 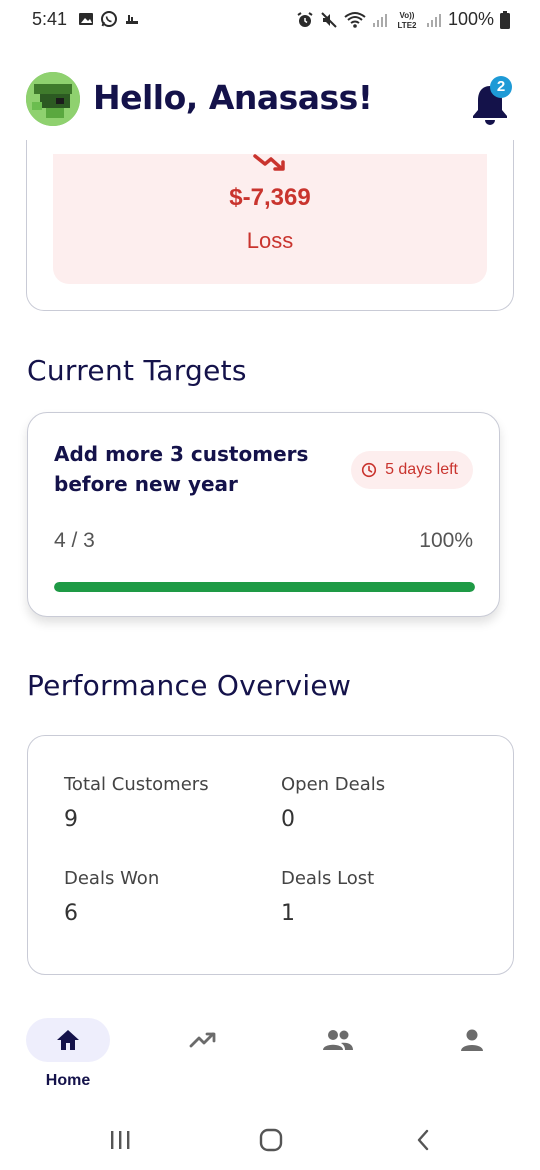 I want to click on app-header: Hello, Anasass! 2, so click(x=271, y=100).